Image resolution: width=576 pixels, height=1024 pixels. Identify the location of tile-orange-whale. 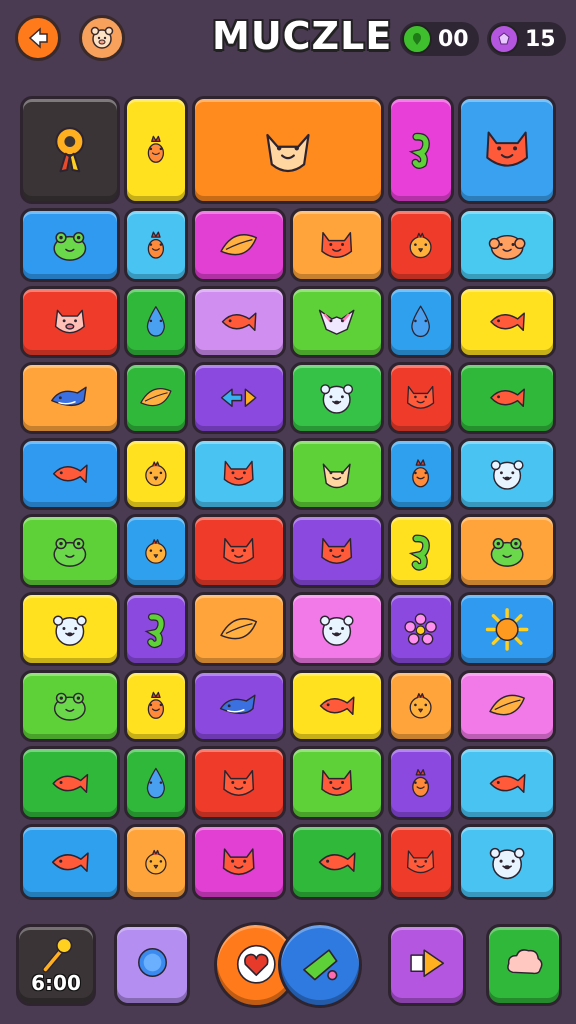
(70, 398).